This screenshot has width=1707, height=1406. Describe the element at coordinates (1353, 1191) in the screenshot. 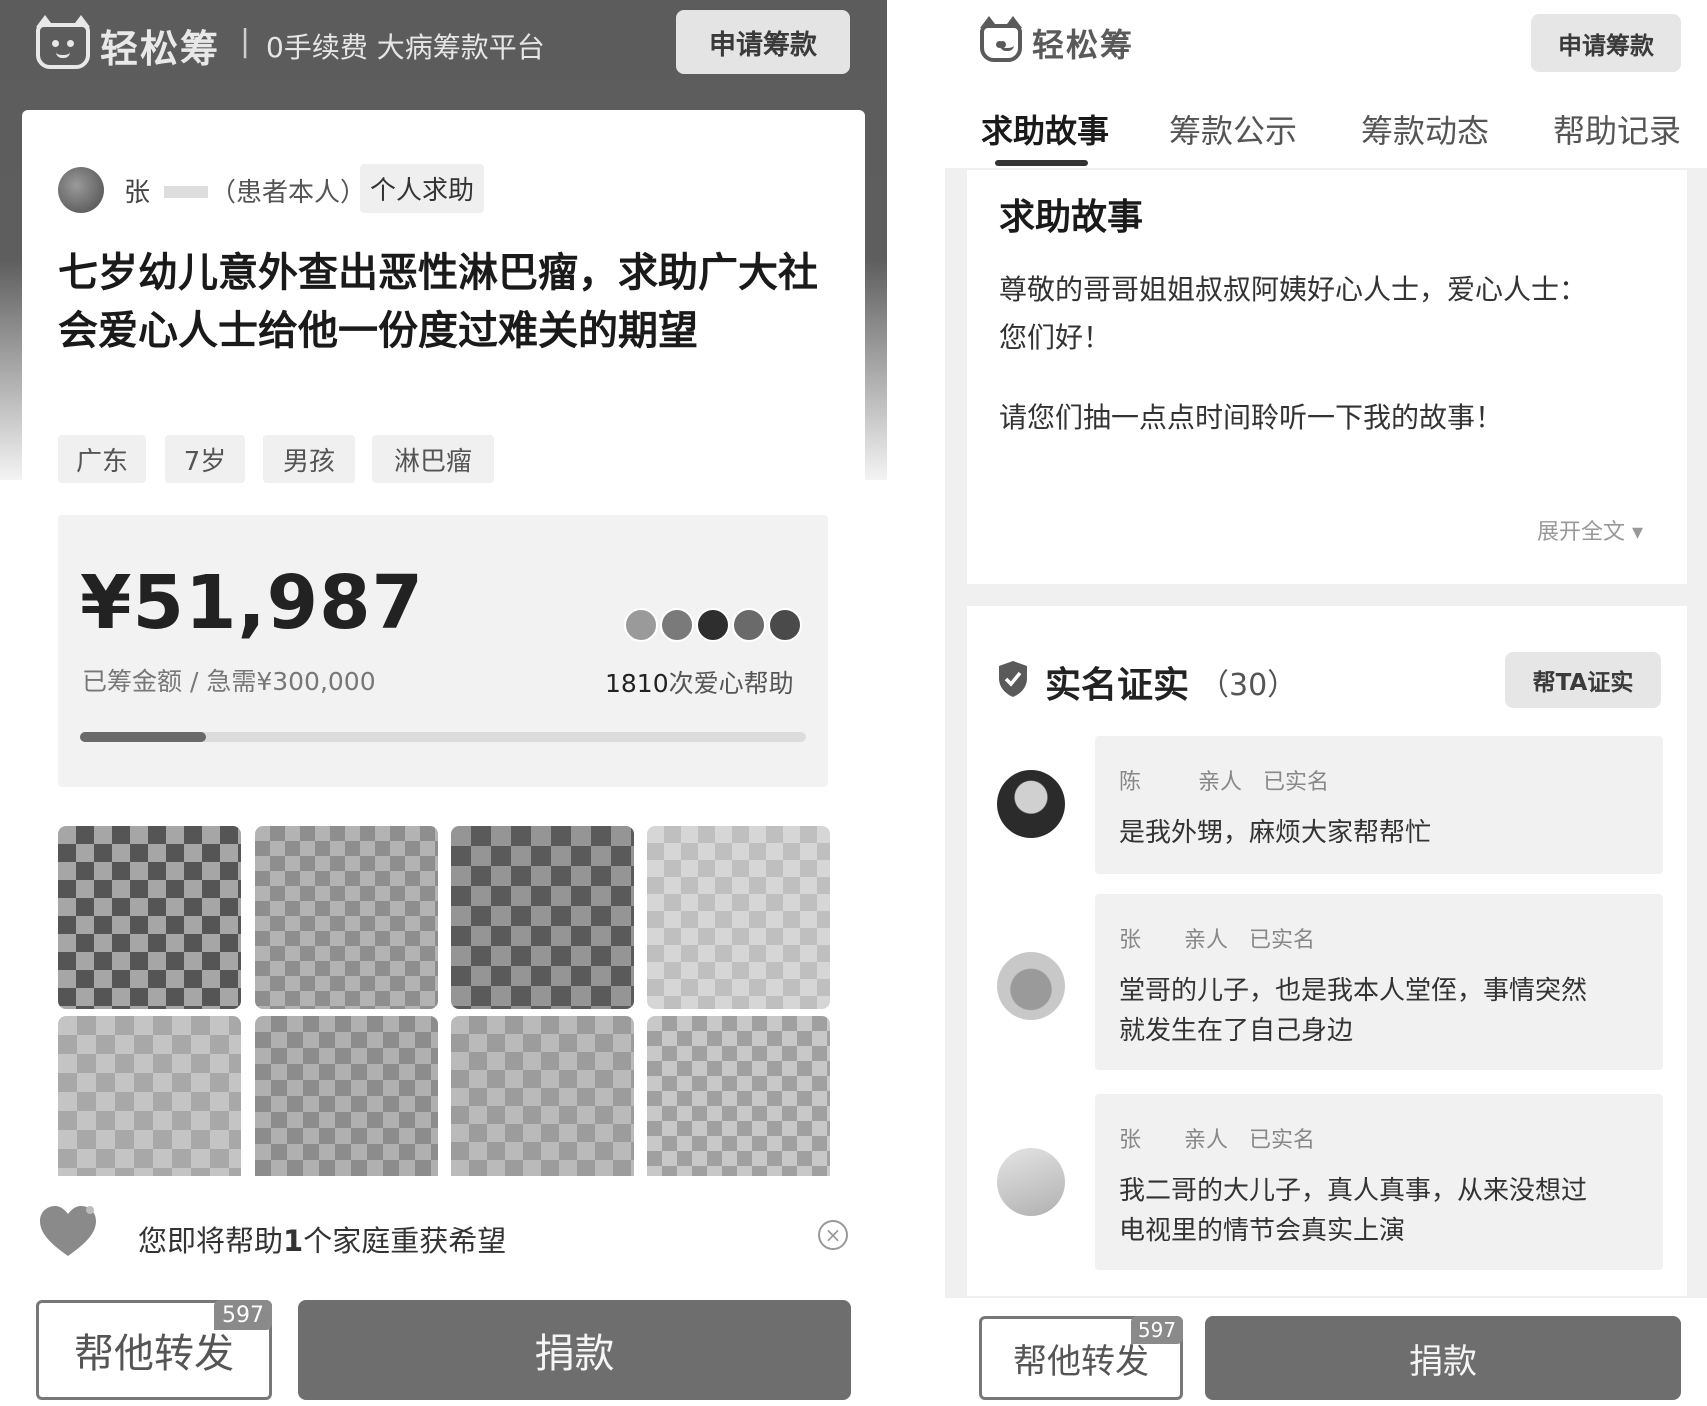

I see `verification-text: 我二哥的大儿子，真人真事，从来没想过` at that location.